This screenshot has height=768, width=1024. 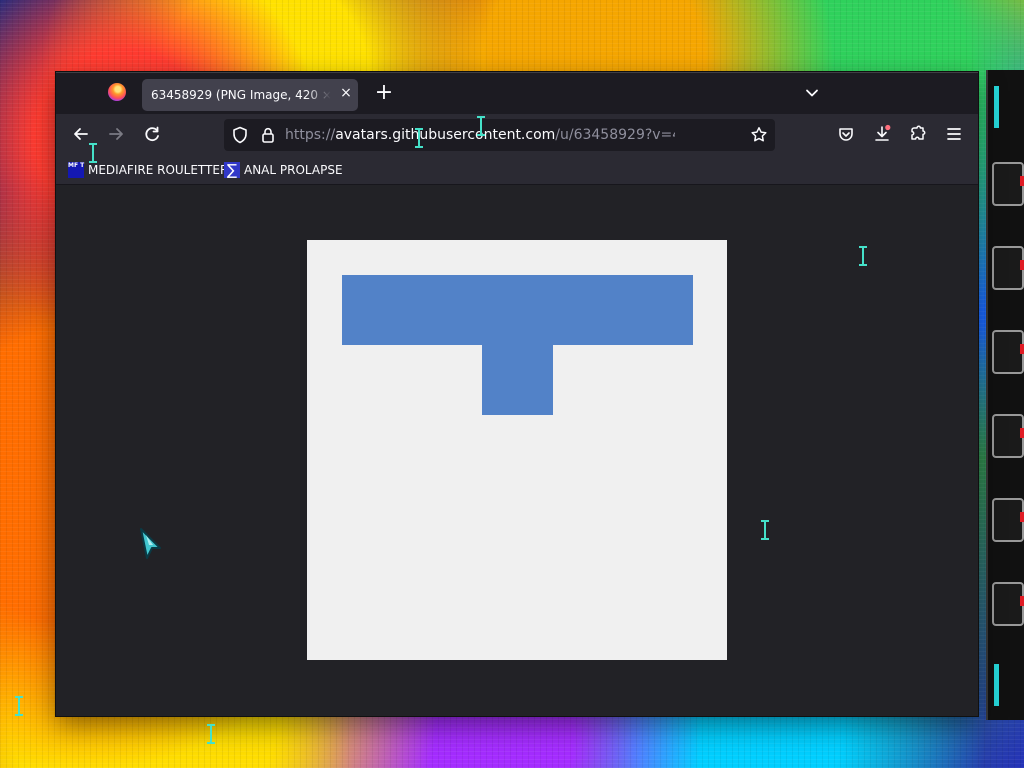 I want to click on active-tab: 63458929 (PNG Image, 420 × 420 pi ×, so click(x=250, y=95).